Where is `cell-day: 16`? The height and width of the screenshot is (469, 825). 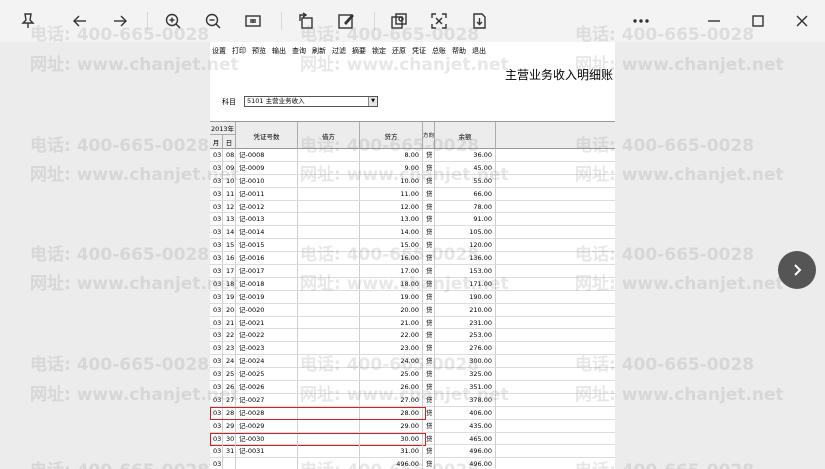
cell-day: 16 is located at coordinates (229, 258).